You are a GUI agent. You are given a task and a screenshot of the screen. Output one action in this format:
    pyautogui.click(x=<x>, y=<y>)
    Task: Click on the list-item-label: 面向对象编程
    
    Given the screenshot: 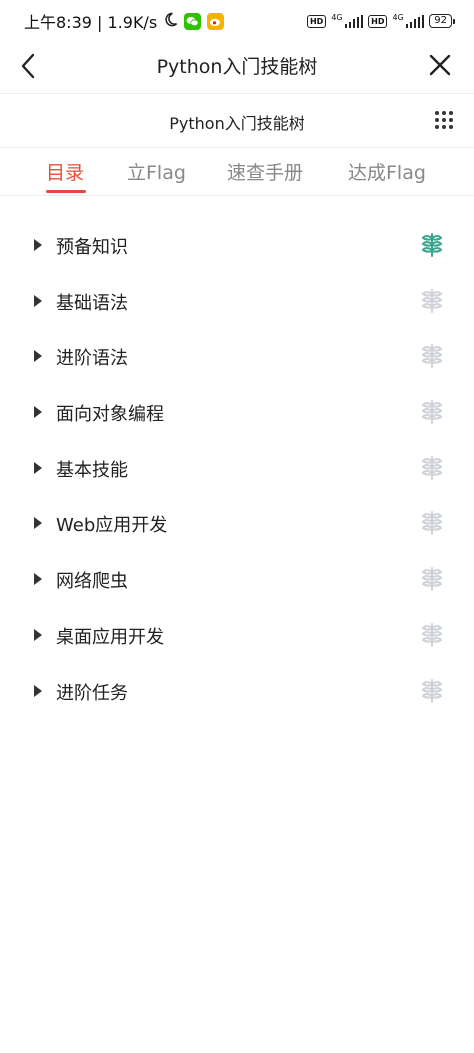 What is the action you would take?
    pyautogui.click(x=110, y=415)
    